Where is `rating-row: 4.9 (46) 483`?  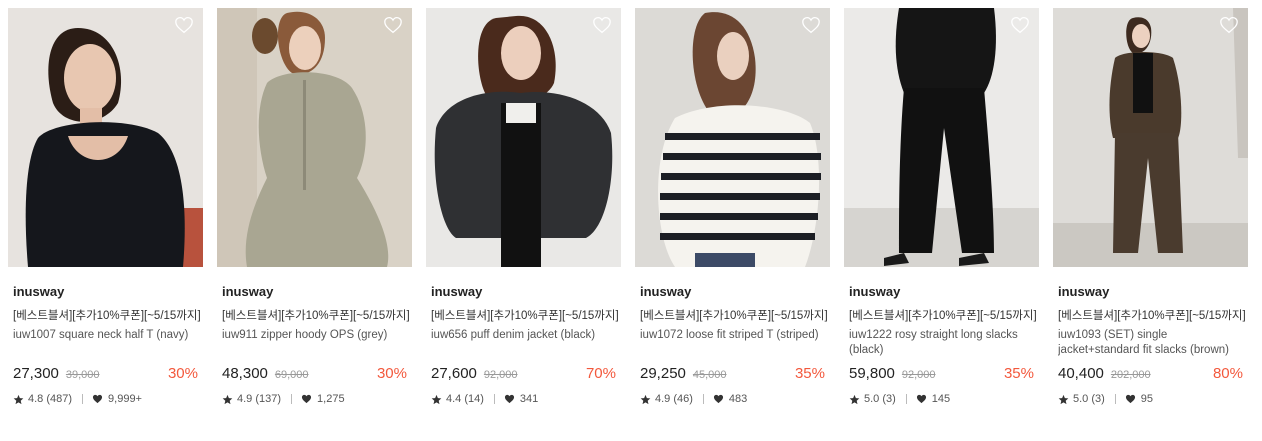 rating-row: 4.9 (46) 483 is located at coordinates (735, 399).